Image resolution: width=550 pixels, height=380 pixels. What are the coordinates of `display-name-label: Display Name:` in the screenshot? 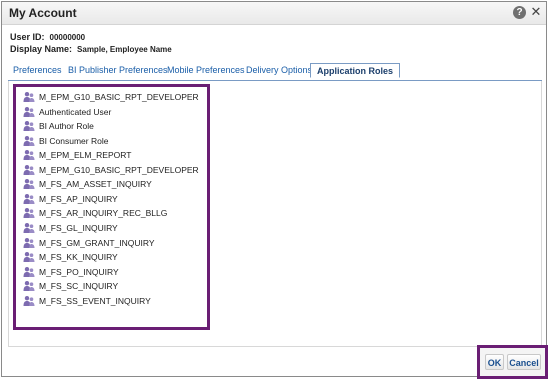 It's located at (41, 49).